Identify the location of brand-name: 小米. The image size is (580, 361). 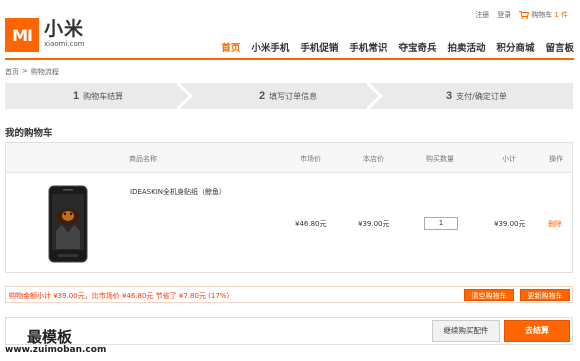
(64, 29).